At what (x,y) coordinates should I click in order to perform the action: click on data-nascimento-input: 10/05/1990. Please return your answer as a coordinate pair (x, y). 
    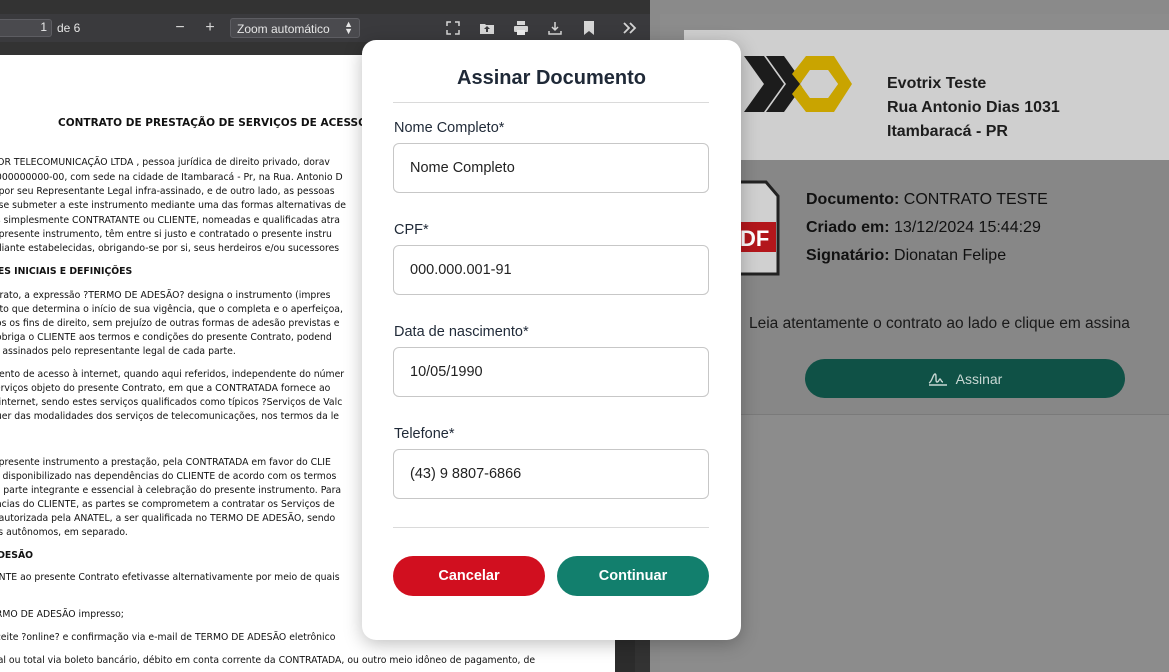
    Looking at the image, I should click on (551, 372).